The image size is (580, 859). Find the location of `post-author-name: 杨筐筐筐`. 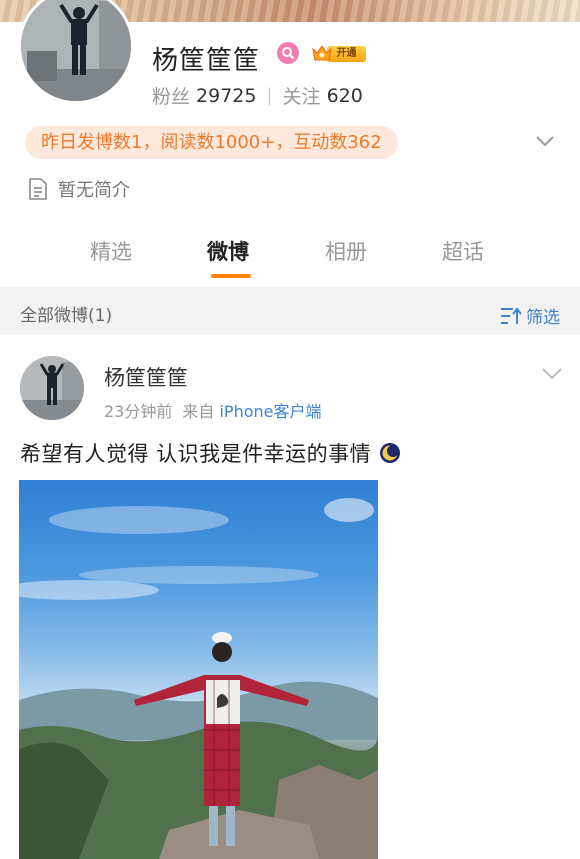

post-author-name: 杨筐筐筐 is located at coordinates (146, 377).